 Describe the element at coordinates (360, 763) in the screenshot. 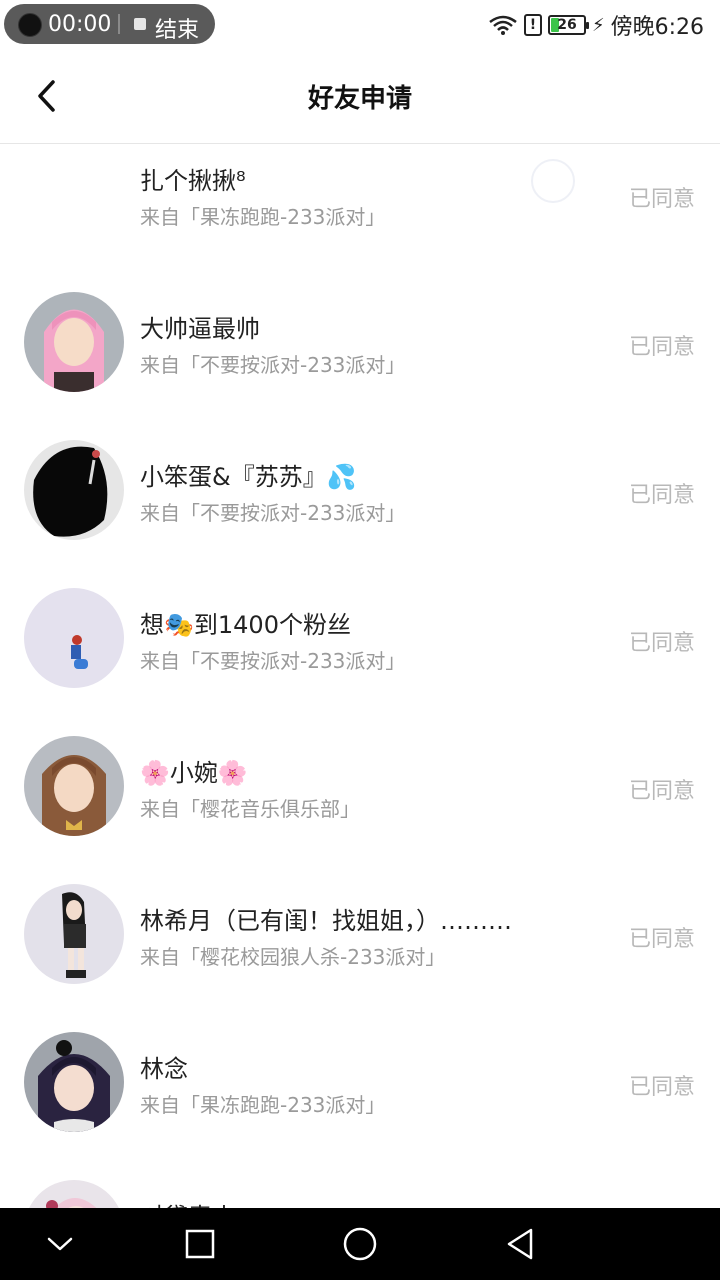

I see `list-item: 🌸小婉🌸 来自「樱花音乐俱乐部」 已同意` at that location.